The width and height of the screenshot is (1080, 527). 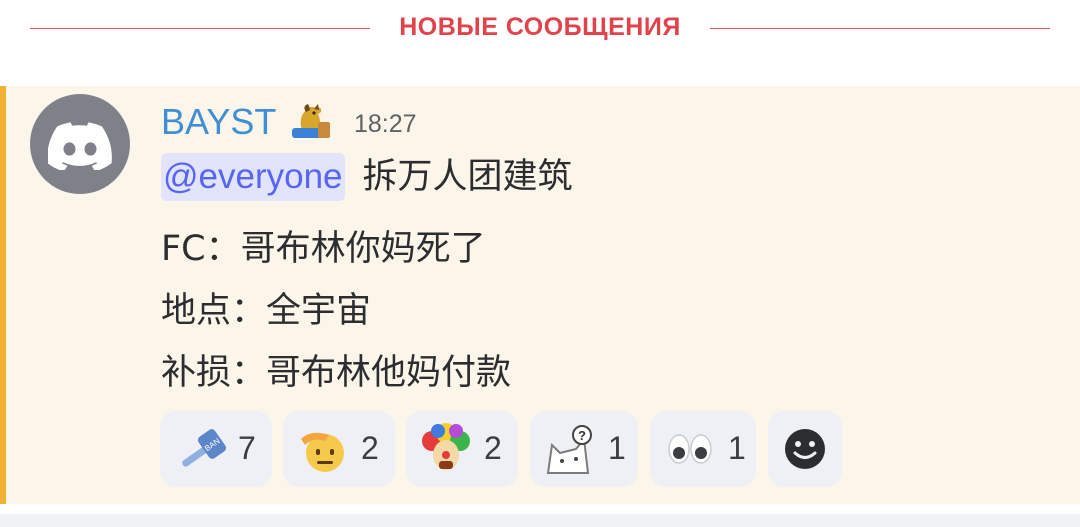 What do you see at coordinates (200, 28) in the screenshot?
I see `divider-line-left` at bounding box center [200, 28].